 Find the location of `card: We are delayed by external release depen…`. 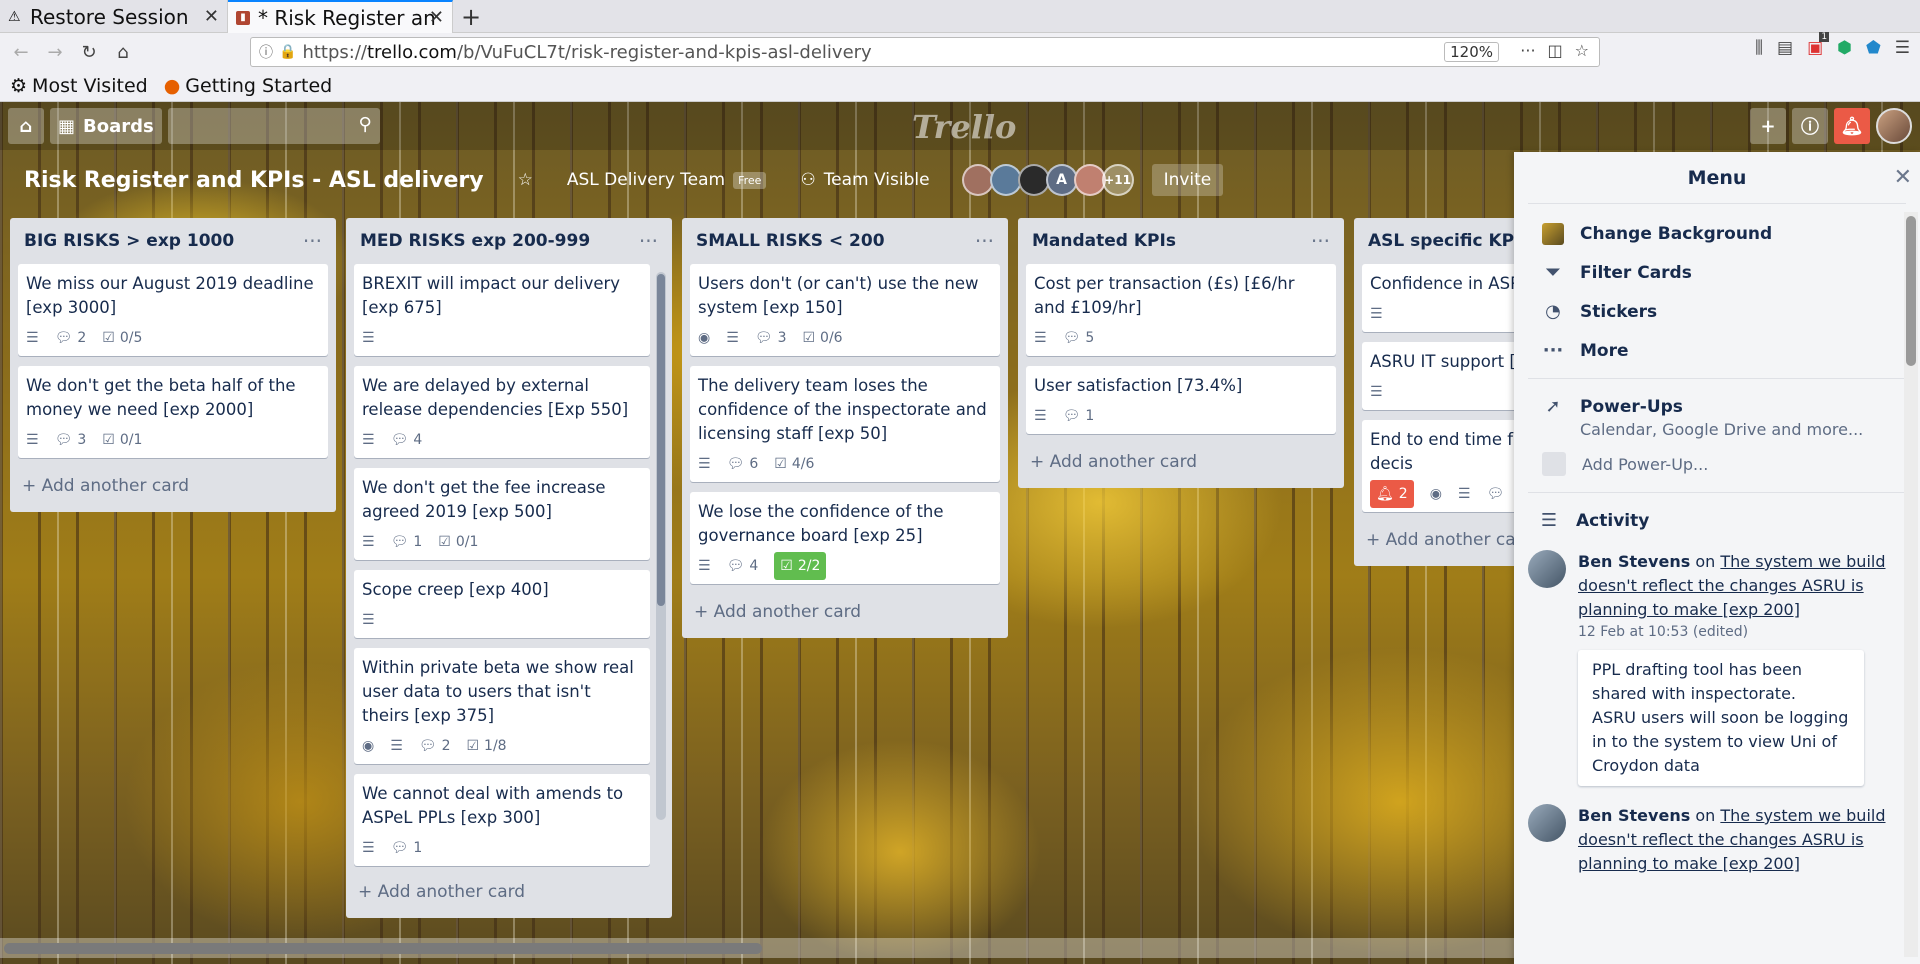

card: We are delayed by external release depen… is located at coordinates (502, 412).